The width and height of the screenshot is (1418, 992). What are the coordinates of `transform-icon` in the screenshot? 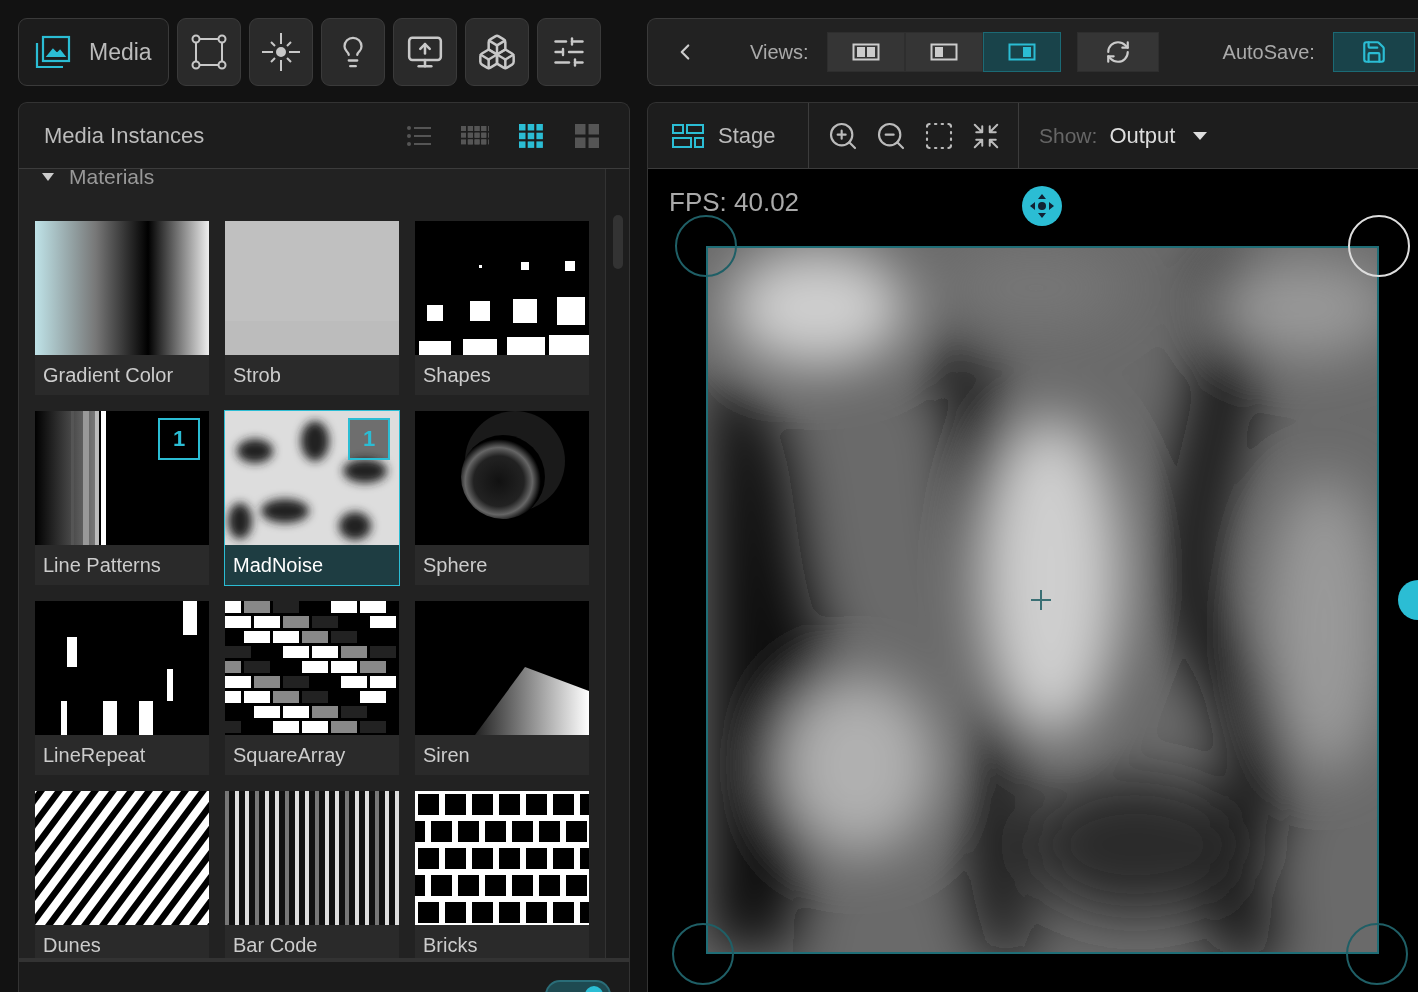 It's located at (208, 52).